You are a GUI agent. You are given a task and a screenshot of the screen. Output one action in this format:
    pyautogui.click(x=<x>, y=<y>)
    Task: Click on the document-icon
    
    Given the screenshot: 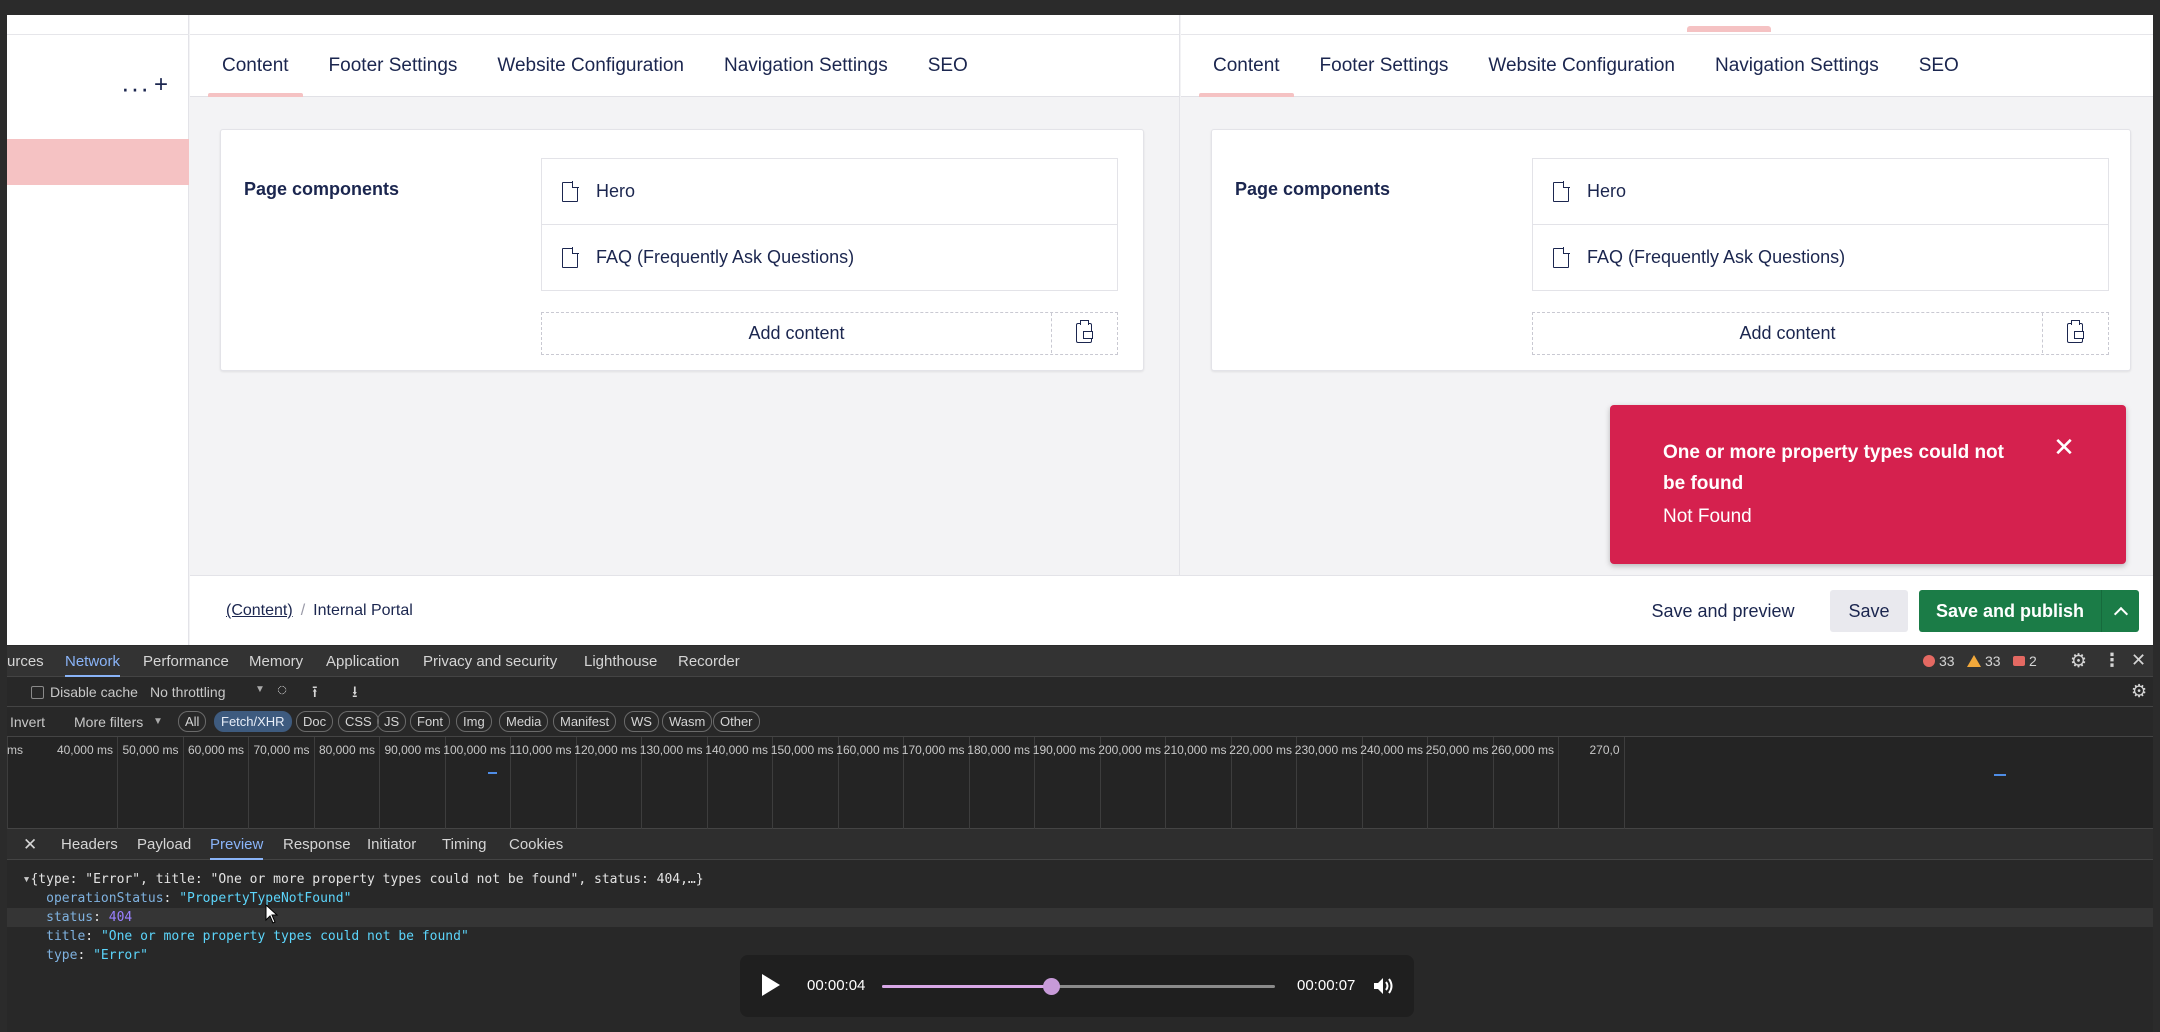 What is the action you would take?
    pyautogui.click(x=570, y=191)
    